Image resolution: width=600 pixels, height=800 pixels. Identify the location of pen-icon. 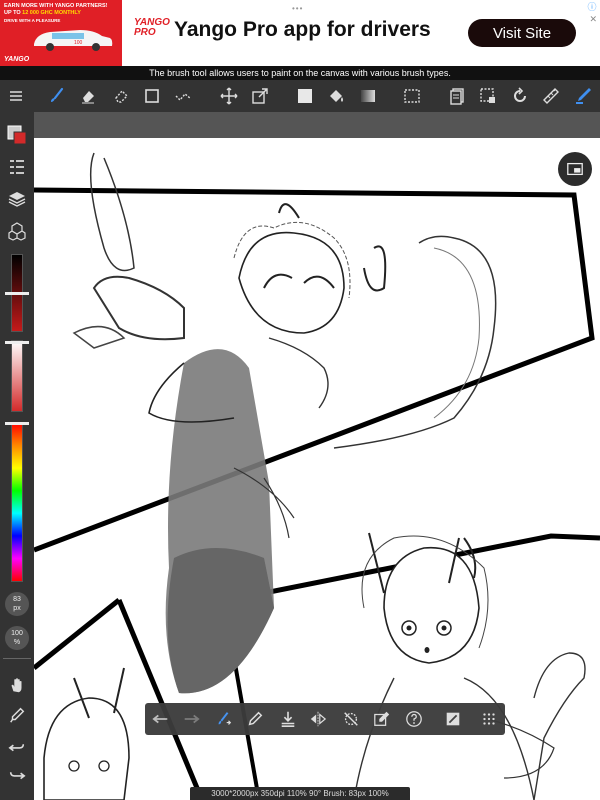
(583, 96).